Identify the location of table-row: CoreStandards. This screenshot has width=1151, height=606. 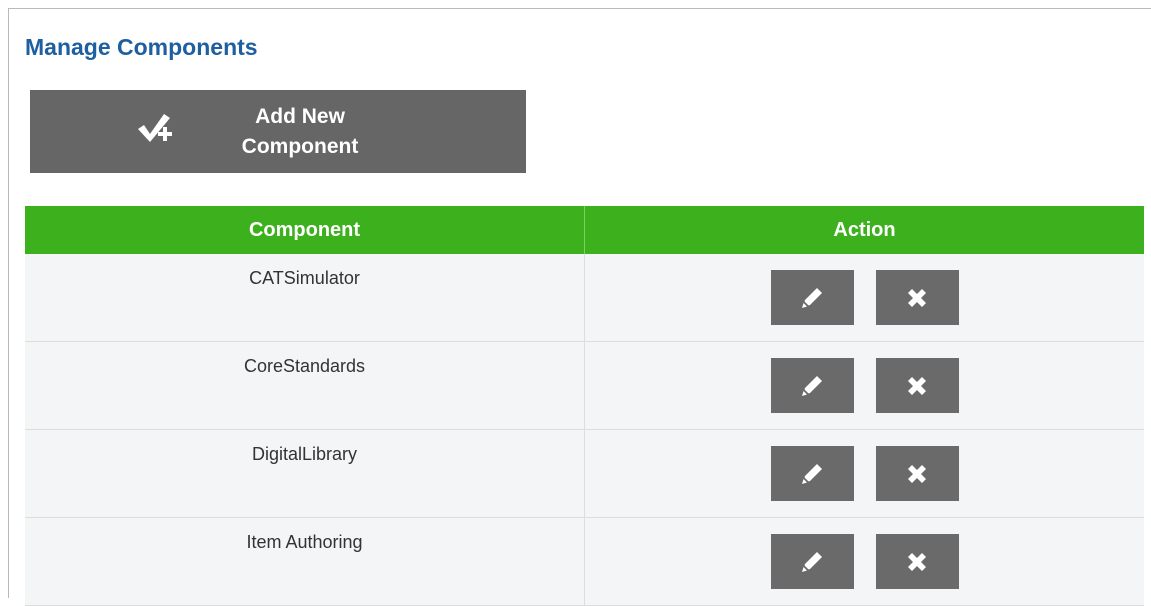
(584, 385).